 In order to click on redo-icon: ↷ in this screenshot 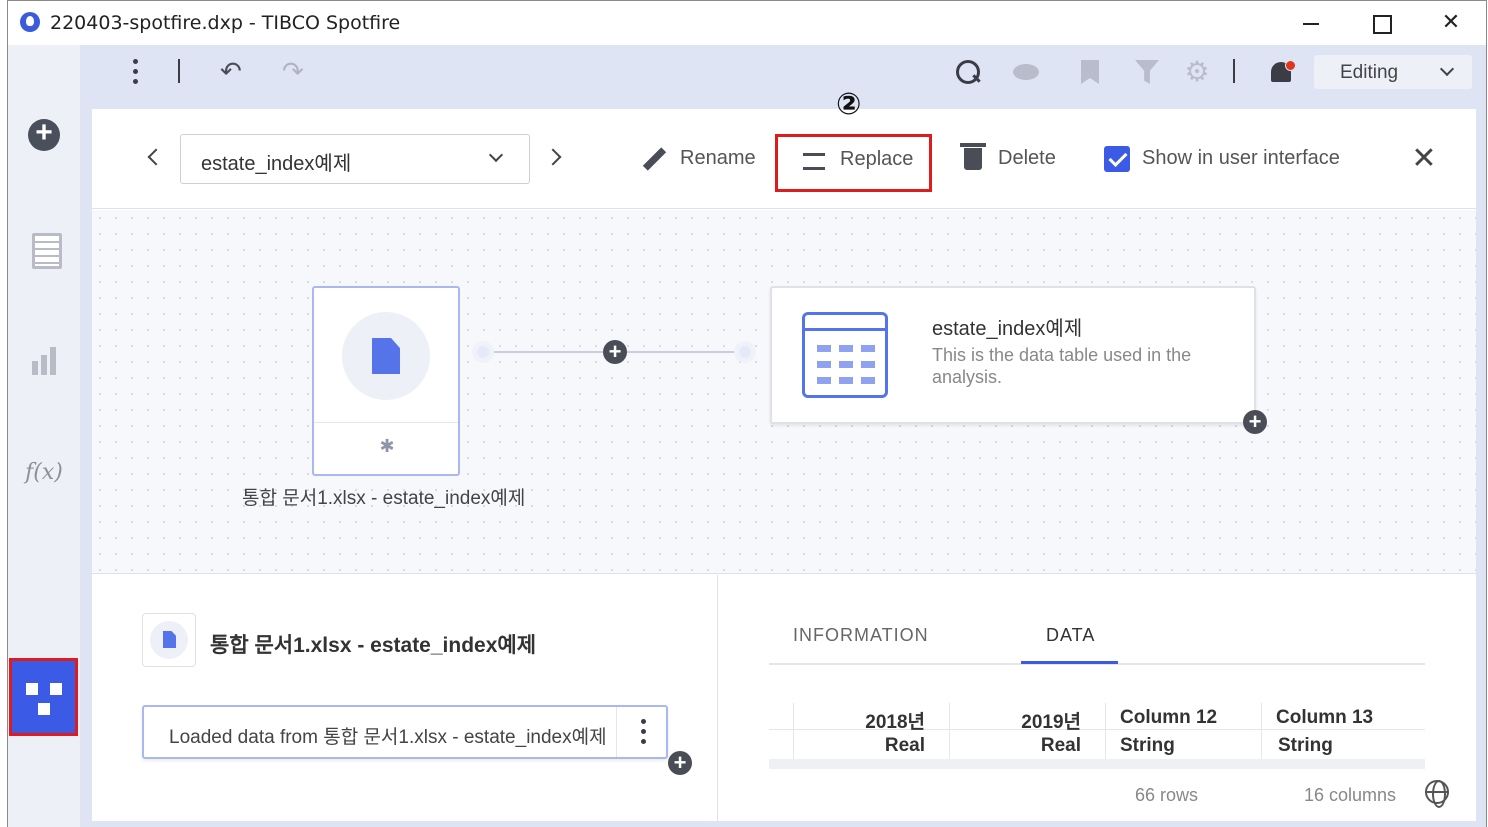, I will do `click(297, 72)`.